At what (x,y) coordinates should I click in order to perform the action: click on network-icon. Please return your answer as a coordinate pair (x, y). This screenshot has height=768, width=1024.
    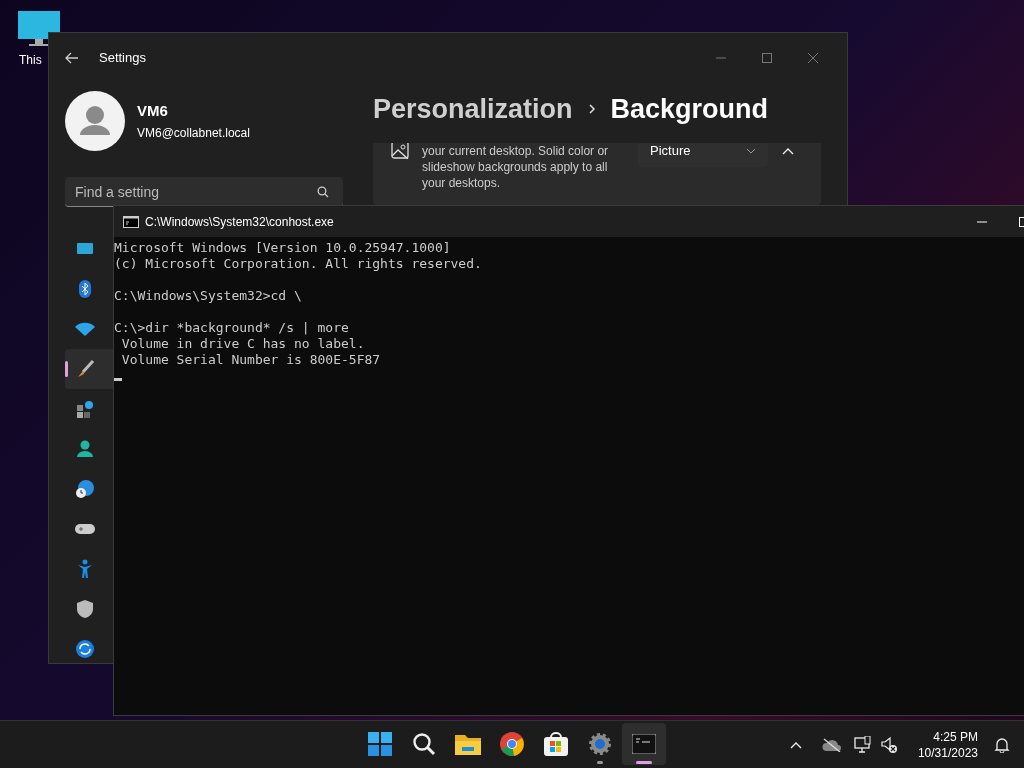
    Looking at the image, I should click on (862, 745).